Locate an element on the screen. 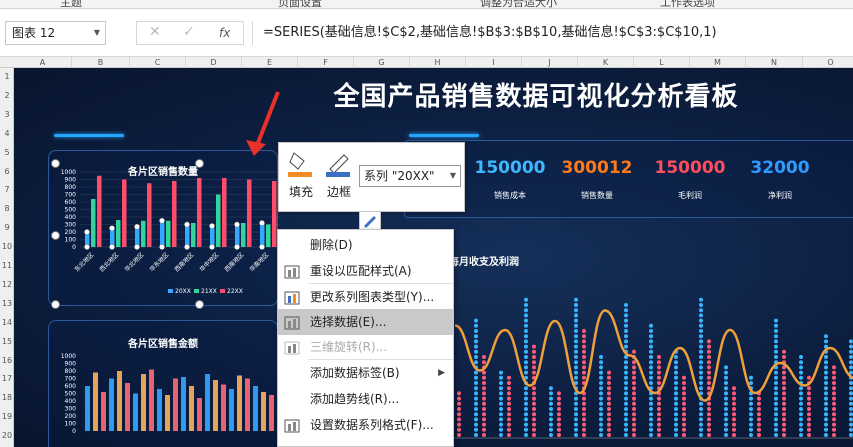 This screenshot has height=447, width=853. column-header-cell: E is located at coordinates (270, 62).